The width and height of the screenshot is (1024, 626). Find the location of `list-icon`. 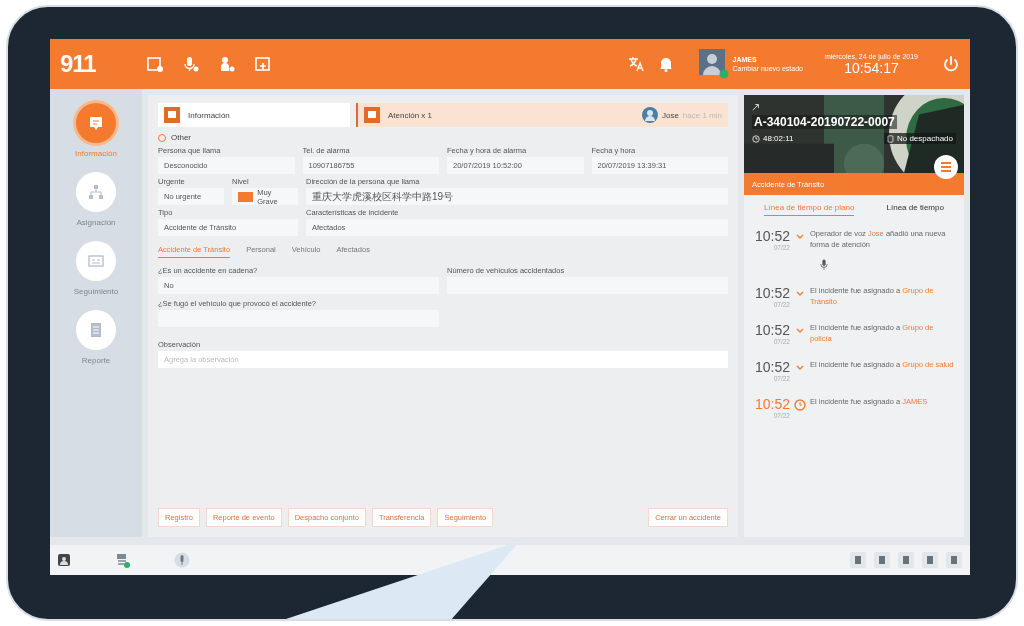

list-icon is located at coordinates (946, 167).